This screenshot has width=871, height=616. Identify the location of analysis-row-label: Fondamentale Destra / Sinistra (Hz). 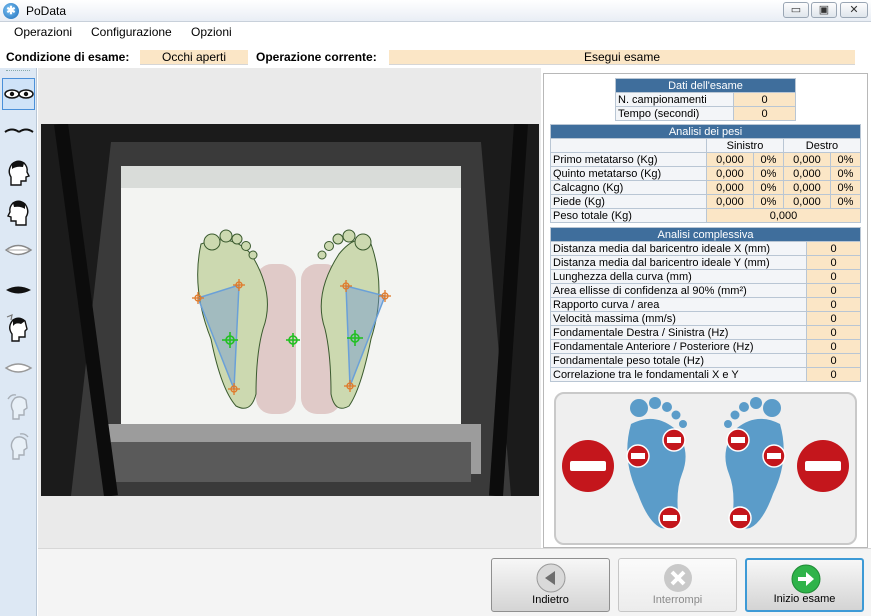
(678, 332).